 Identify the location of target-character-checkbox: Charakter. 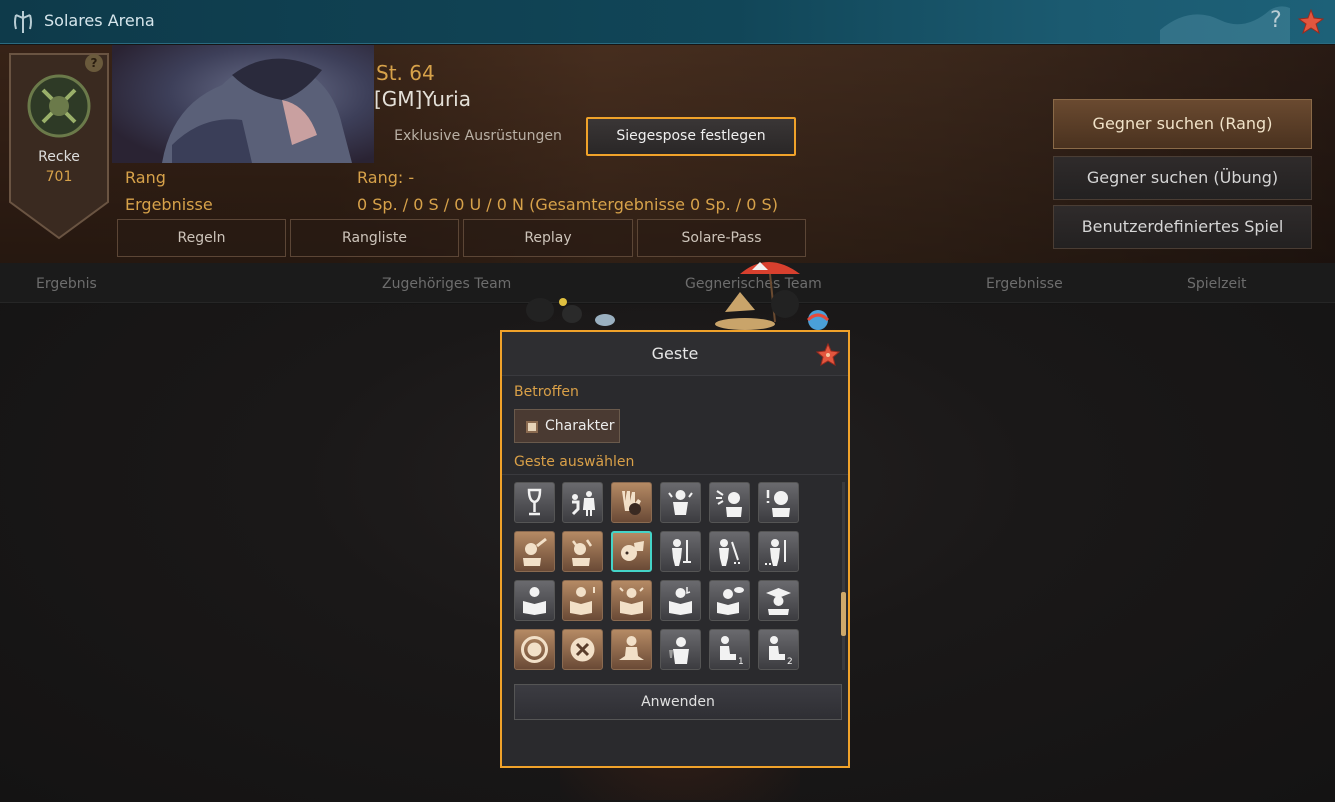
(567, 426).